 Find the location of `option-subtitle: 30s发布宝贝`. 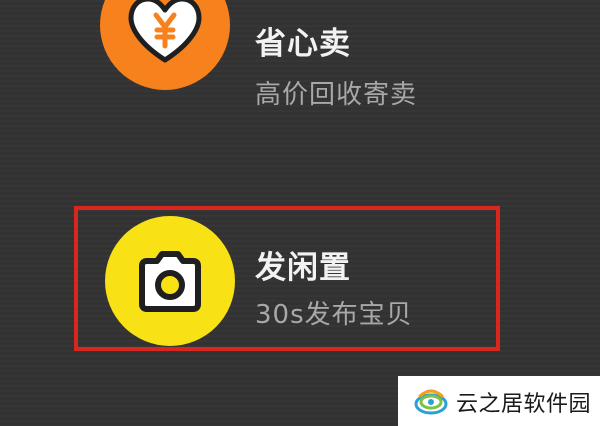

option-subtitle: 30s发布宝贝 is located at coordinates (334, 315).